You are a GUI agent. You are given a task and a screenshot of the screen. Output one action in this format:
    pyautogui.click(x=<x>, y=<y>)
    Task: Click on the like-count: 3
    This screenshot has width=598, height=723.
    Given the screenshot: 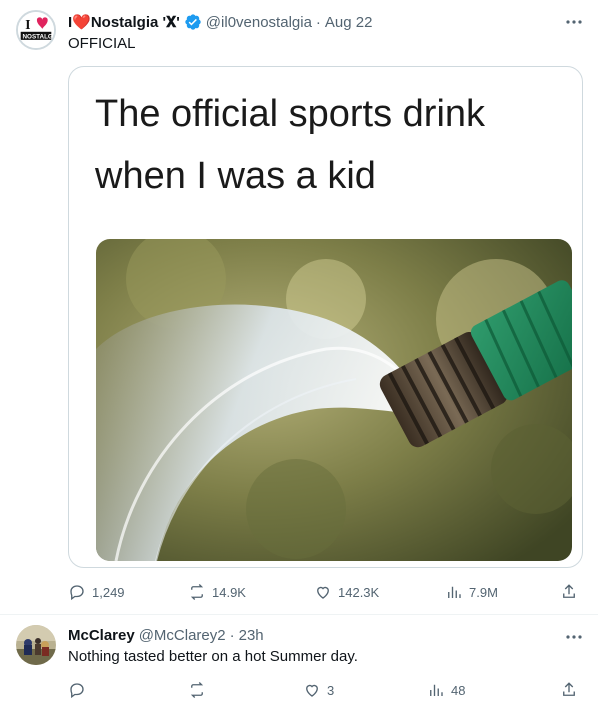 What is the action you would take?
    pyautogui.click(x=331, y=690)
    